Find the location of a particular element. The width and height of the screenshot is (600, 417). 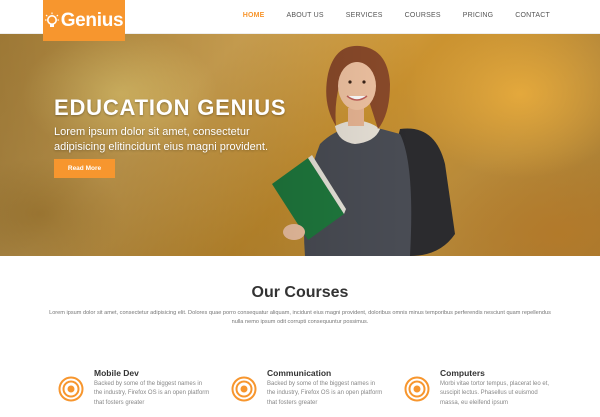

logo-text: Genius is located at coordinates (92, 20).